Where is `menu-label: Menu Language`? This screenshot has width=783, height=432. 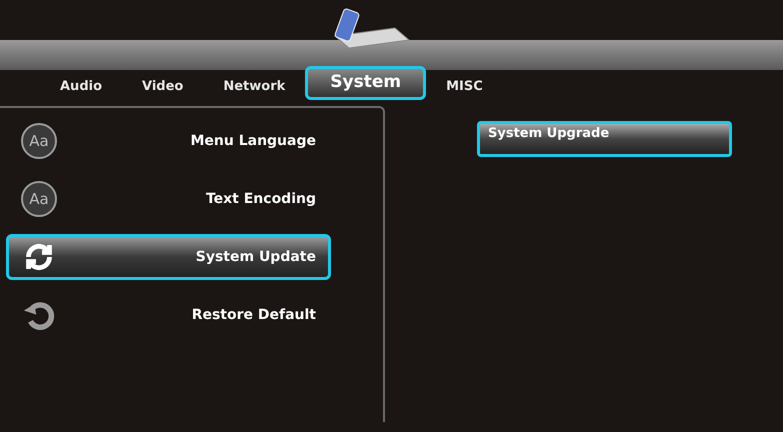 menu-label: Menu Language is located at coordinates (253, 141).